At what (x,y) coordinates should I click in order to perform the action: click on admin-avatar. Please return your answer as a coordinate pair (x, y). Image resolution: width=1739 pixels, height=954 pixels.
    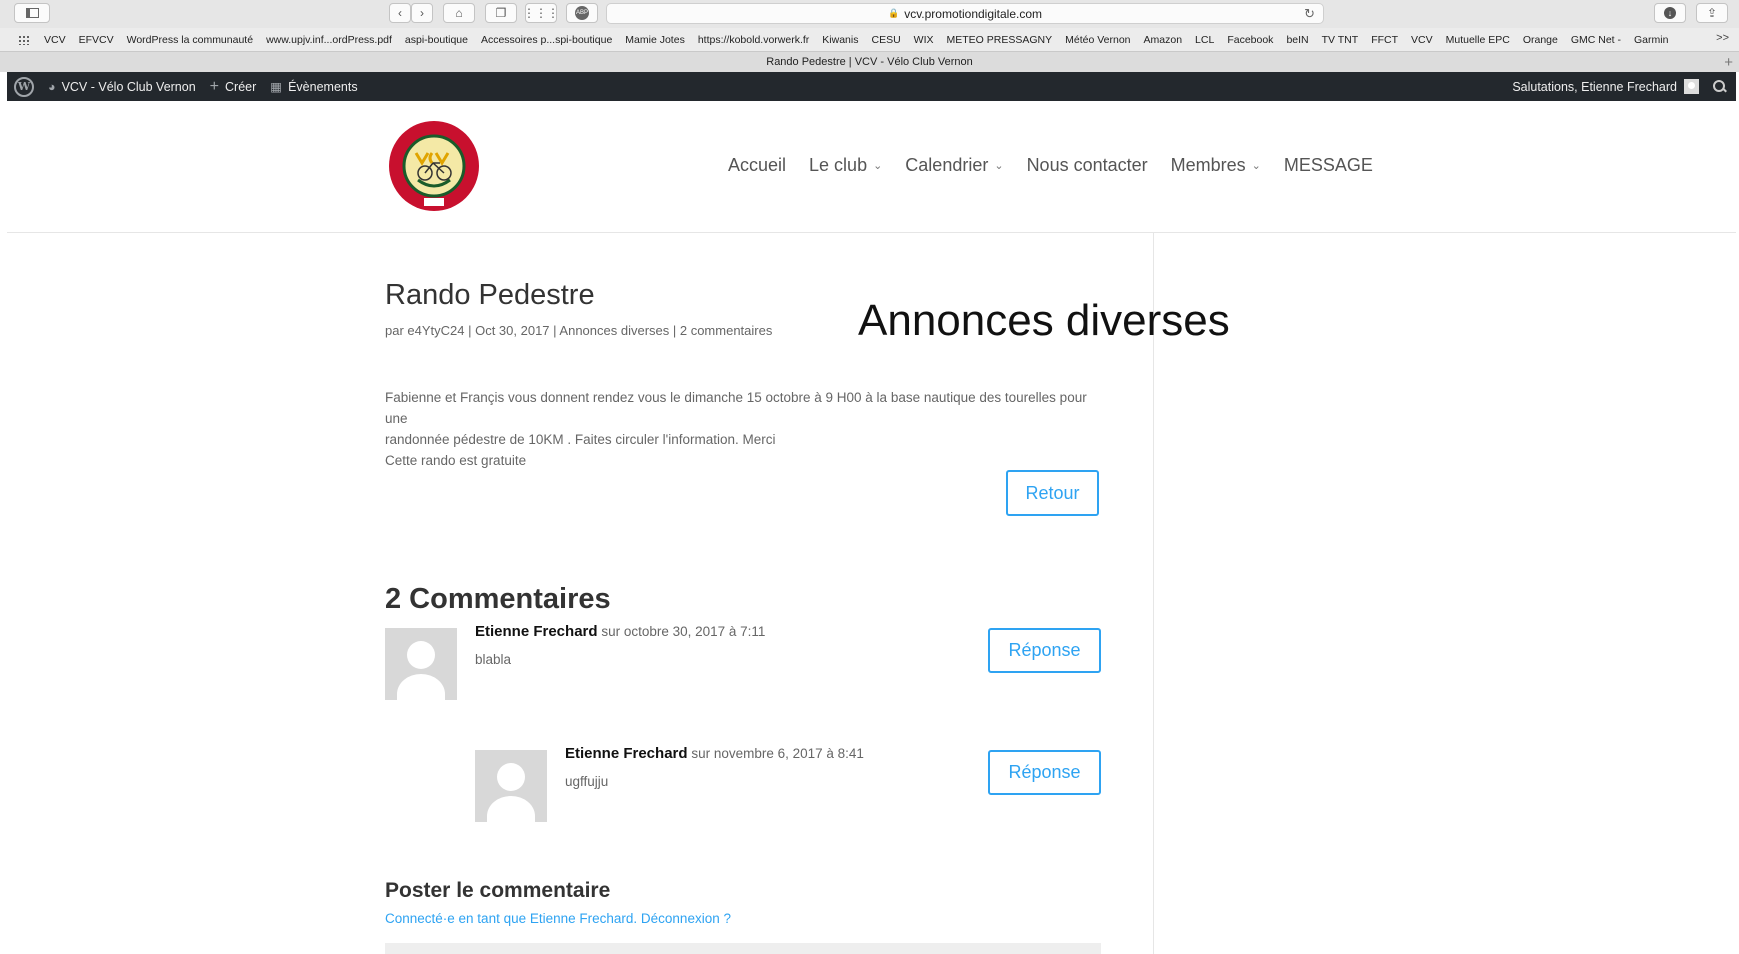
    Looking at the image, I should click on (1691, 86).